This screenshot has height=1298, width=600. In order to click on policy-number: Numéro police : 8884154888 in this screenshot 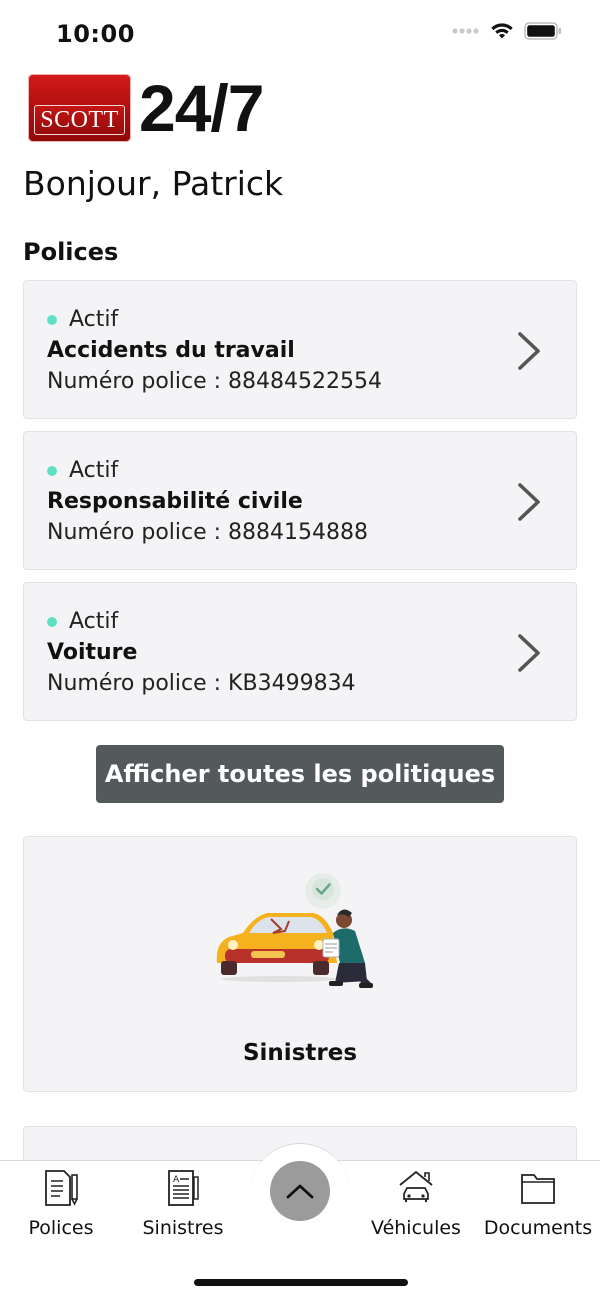, I will do `click(208, 532)`.